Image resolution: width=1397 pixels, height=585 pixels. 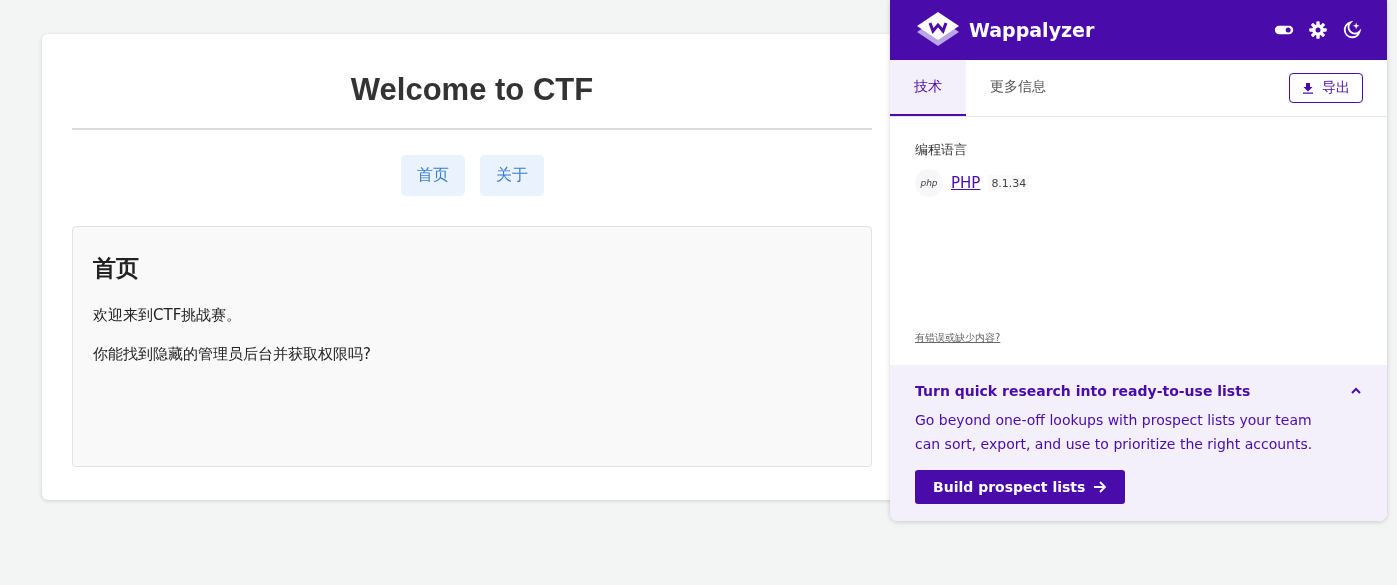 What do you see at coordinates (232, 354) in the screenshot?
I see `paragraph: 你能找到隐藏的管理员后台并获取权限吗?` at bounding box center [232, 354].